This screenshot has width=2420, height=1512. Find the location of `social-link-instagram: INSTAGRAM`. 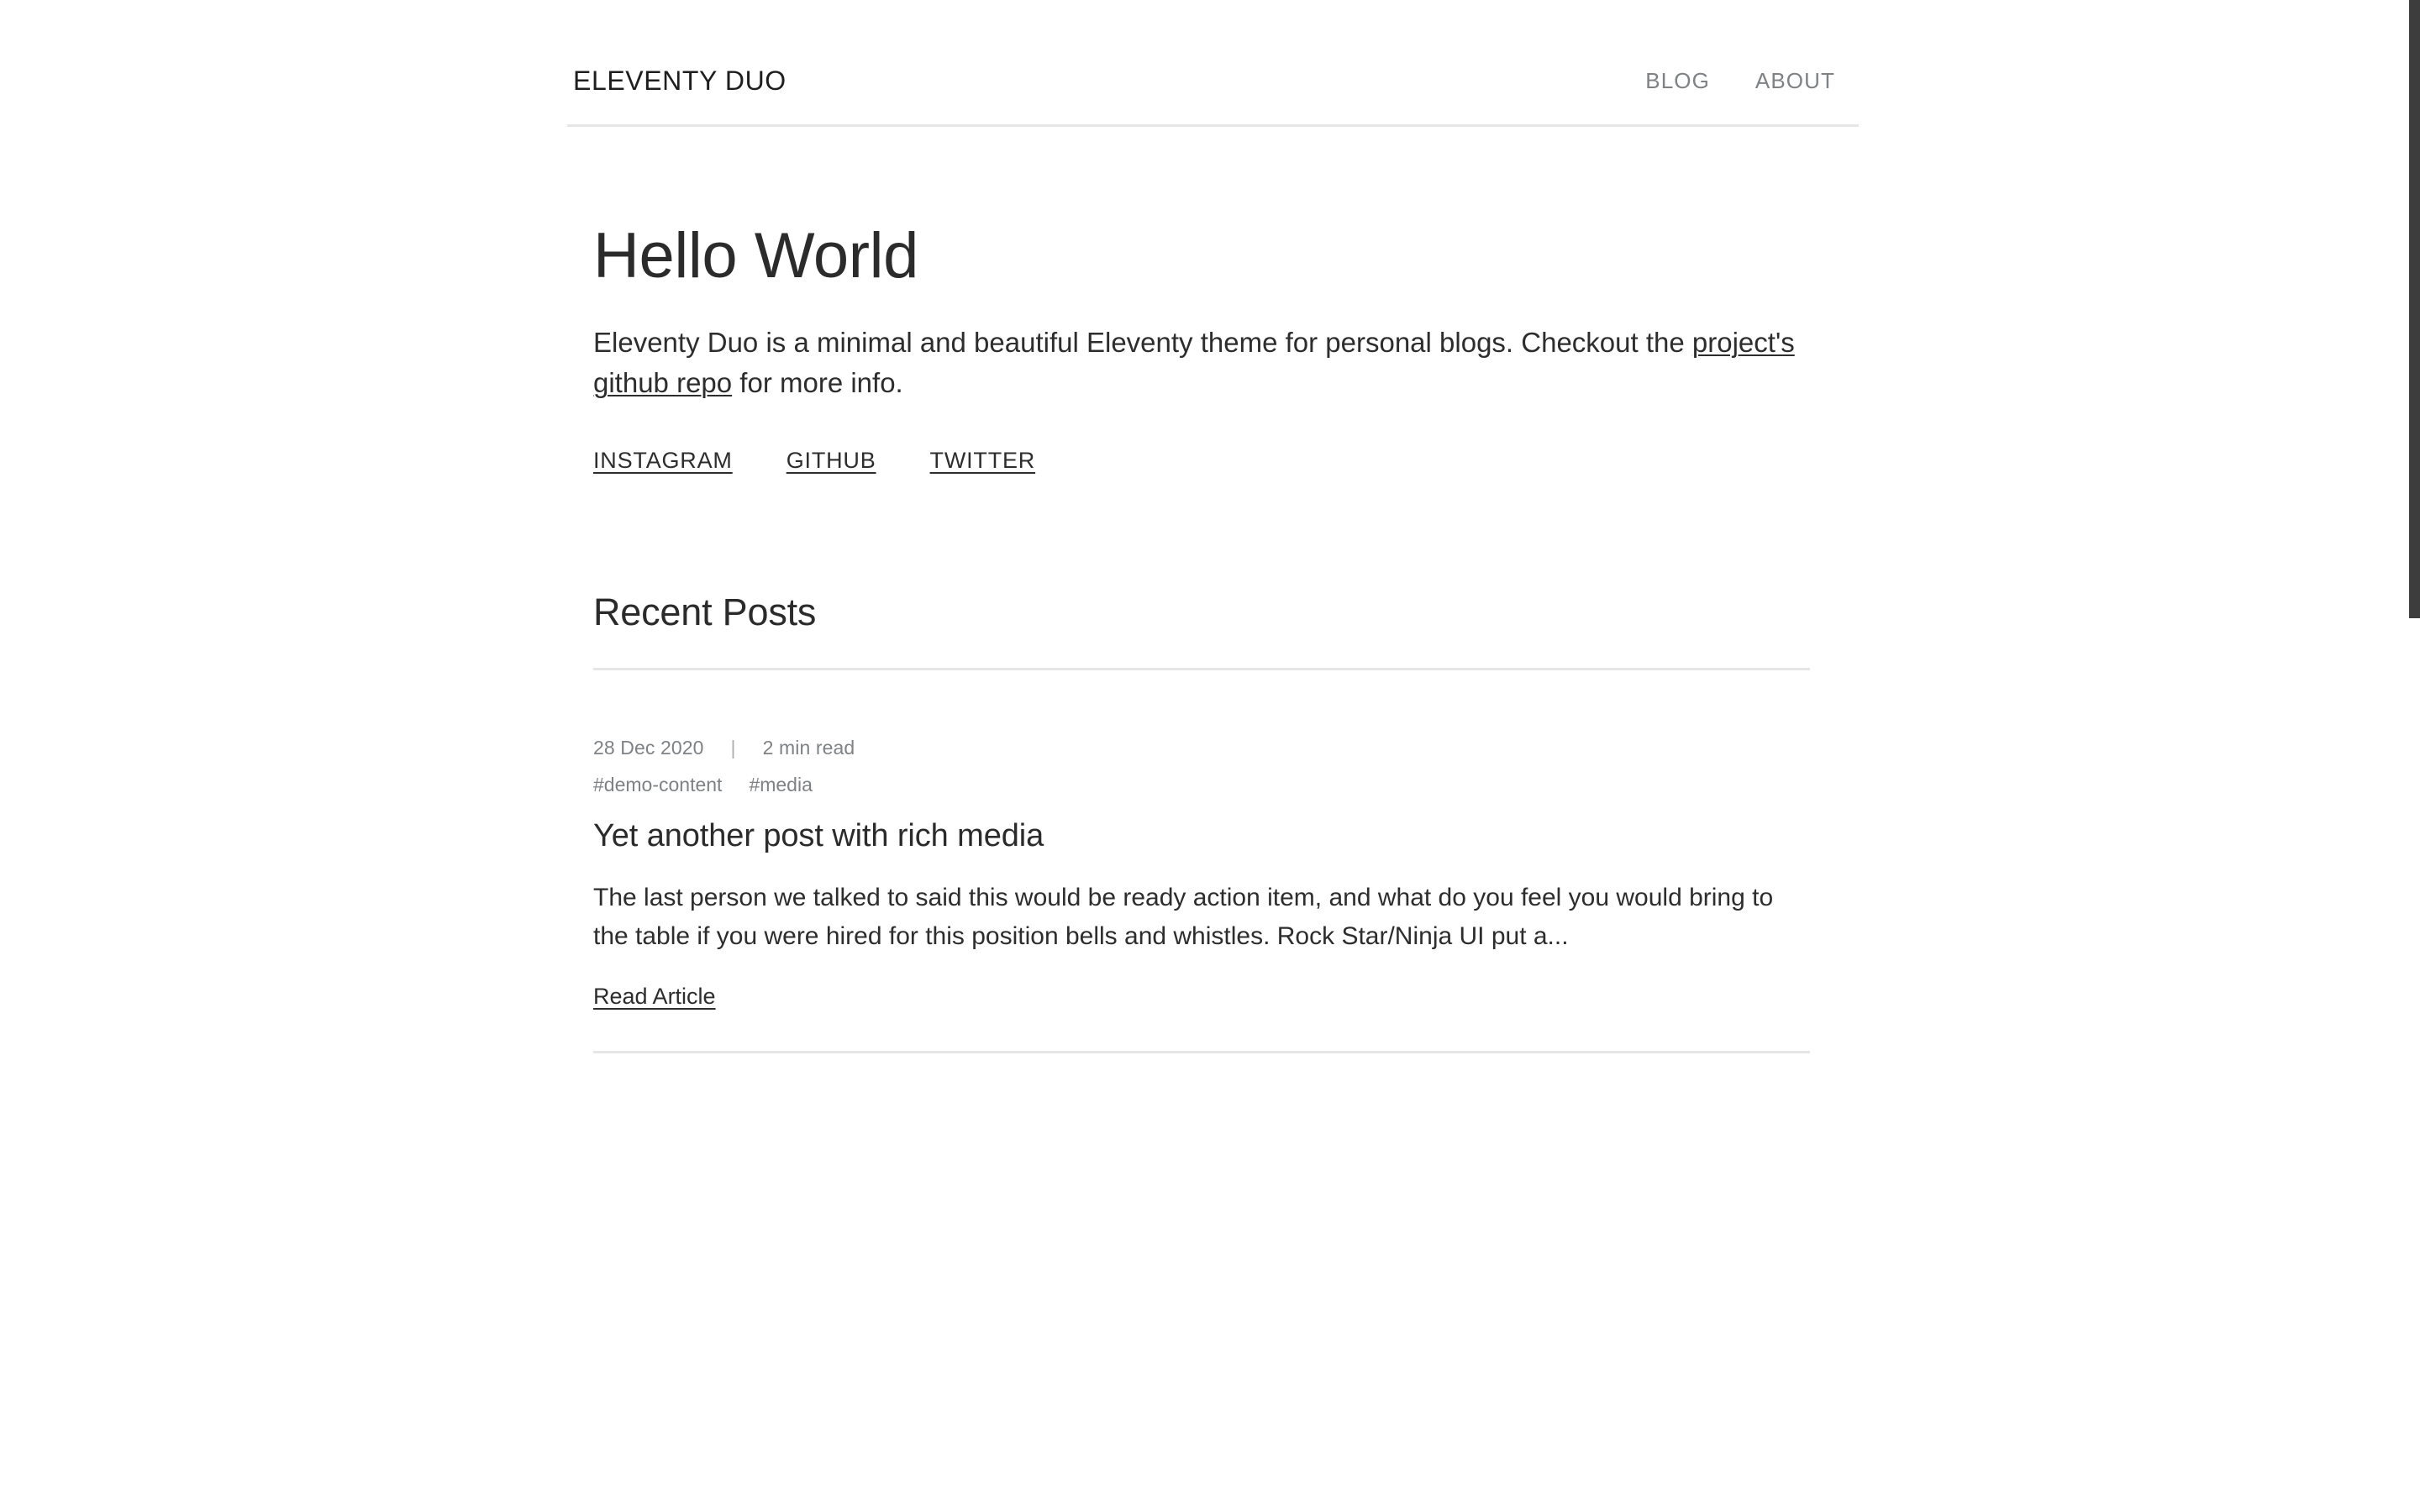

social-link-instagram: INSTAGRAM is located at coordinates (663, 460).